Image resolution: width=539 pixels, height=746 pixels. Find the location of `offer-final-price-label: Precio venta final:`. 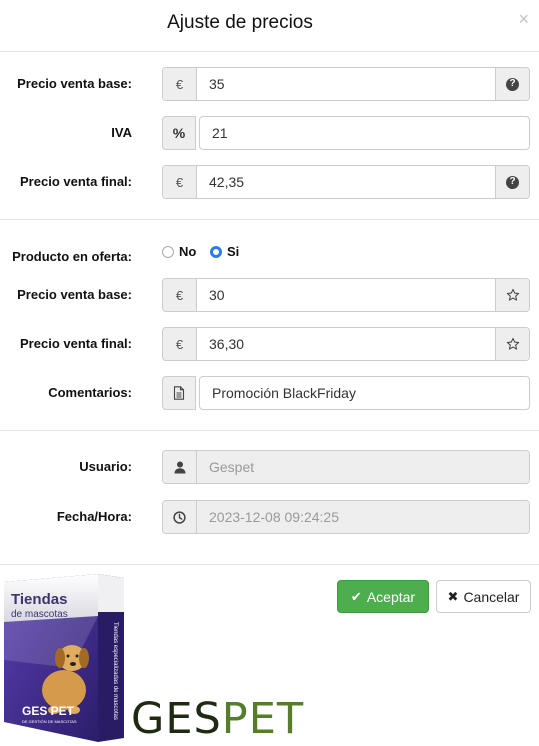

offer-final-price-label: Precio venta final: is located at coordinates (76, 343).